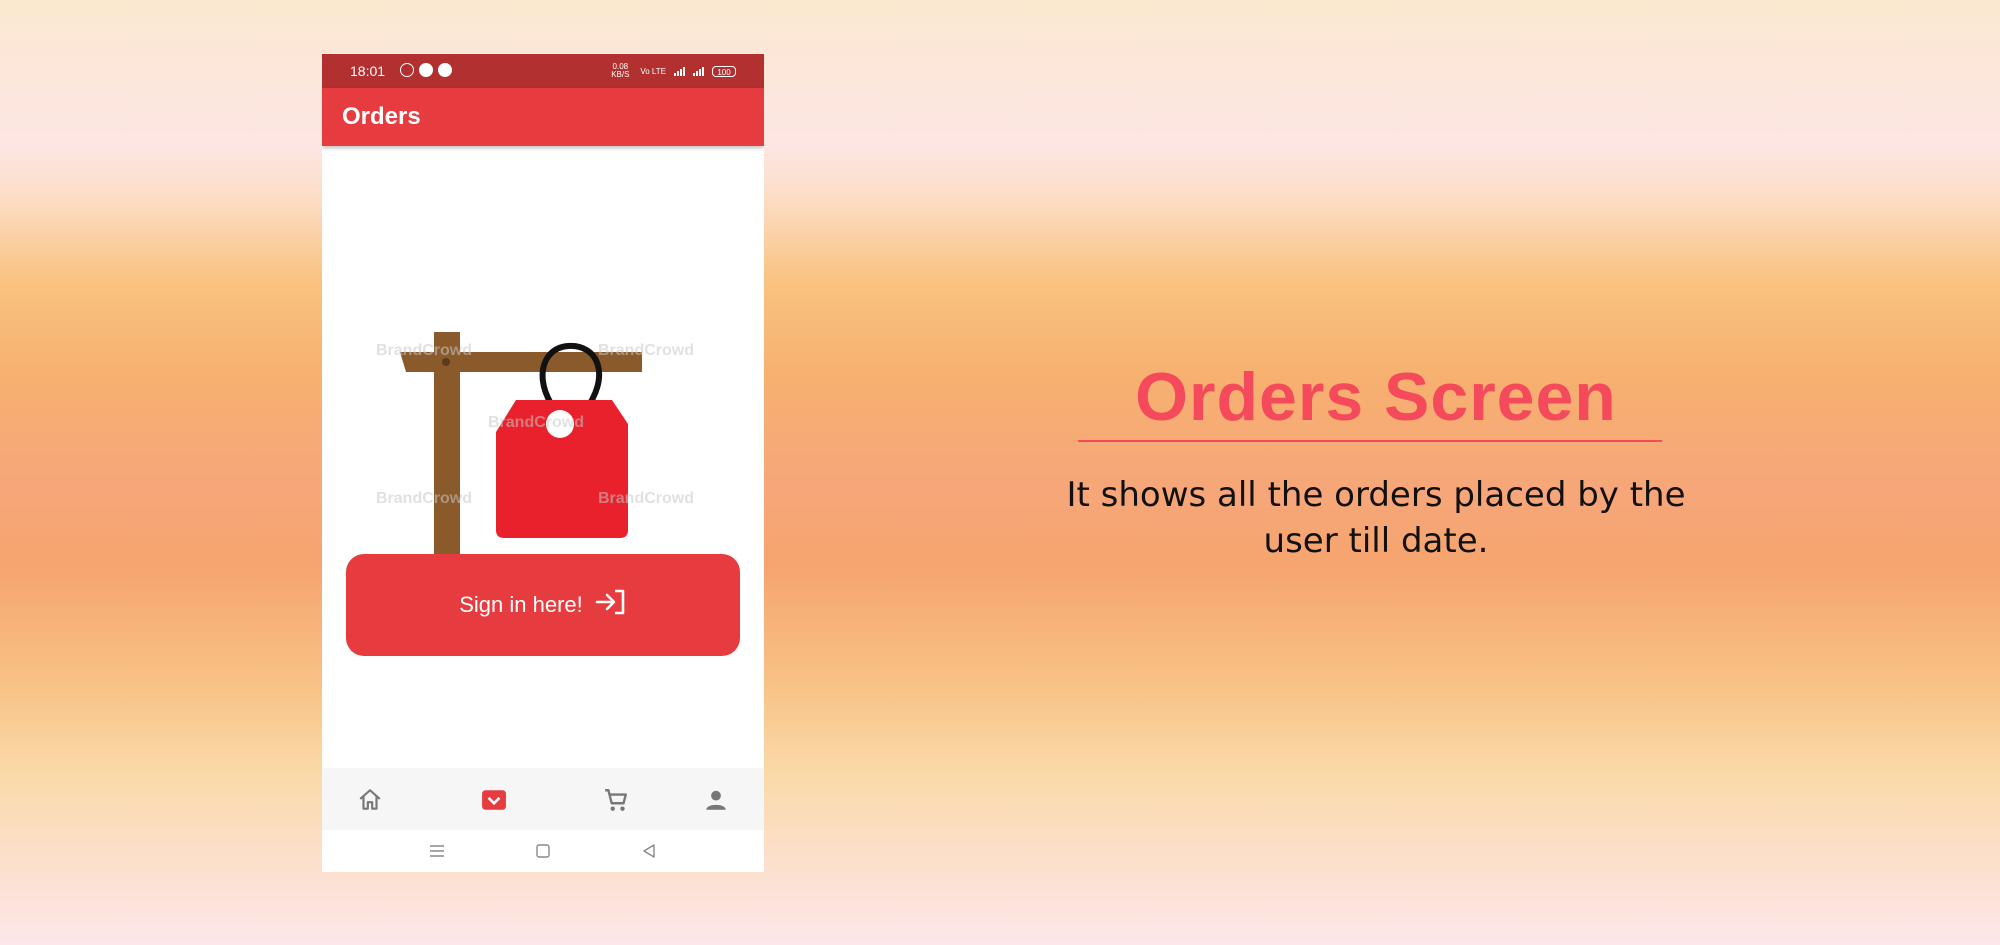  I want to click on whatsapp-icon, so click(407, 70).